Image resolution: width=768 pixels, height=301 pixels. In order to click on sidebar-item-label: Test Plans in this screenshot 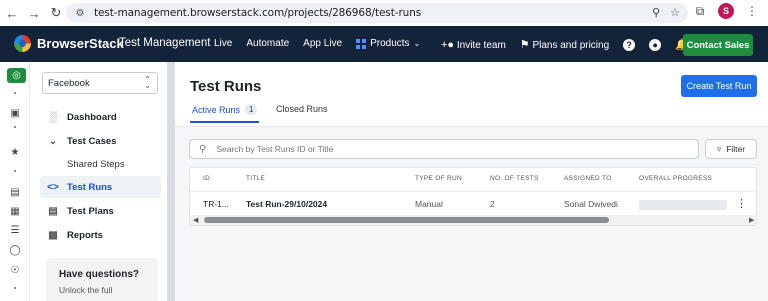, I will do `click(90, 211)`.